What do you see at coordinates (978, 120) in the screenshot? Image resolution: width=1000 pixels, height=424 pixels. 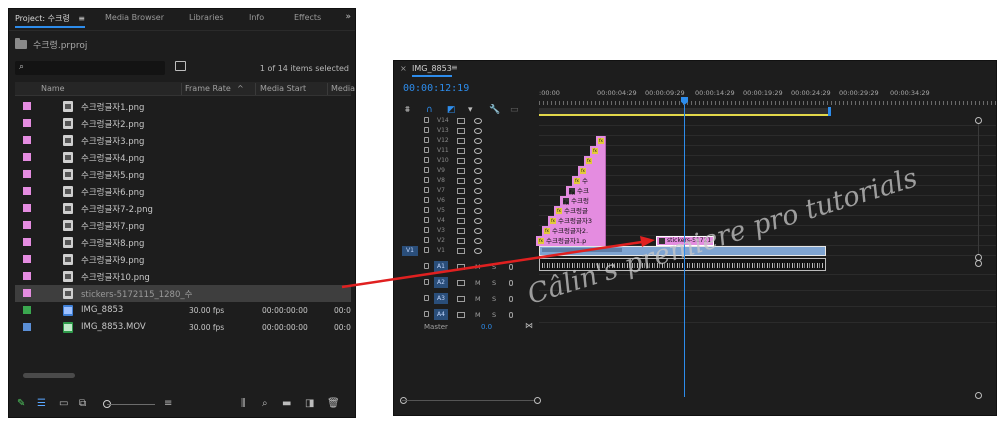 I see `video-zoom-knob-top` at bounding box center [978, 120].